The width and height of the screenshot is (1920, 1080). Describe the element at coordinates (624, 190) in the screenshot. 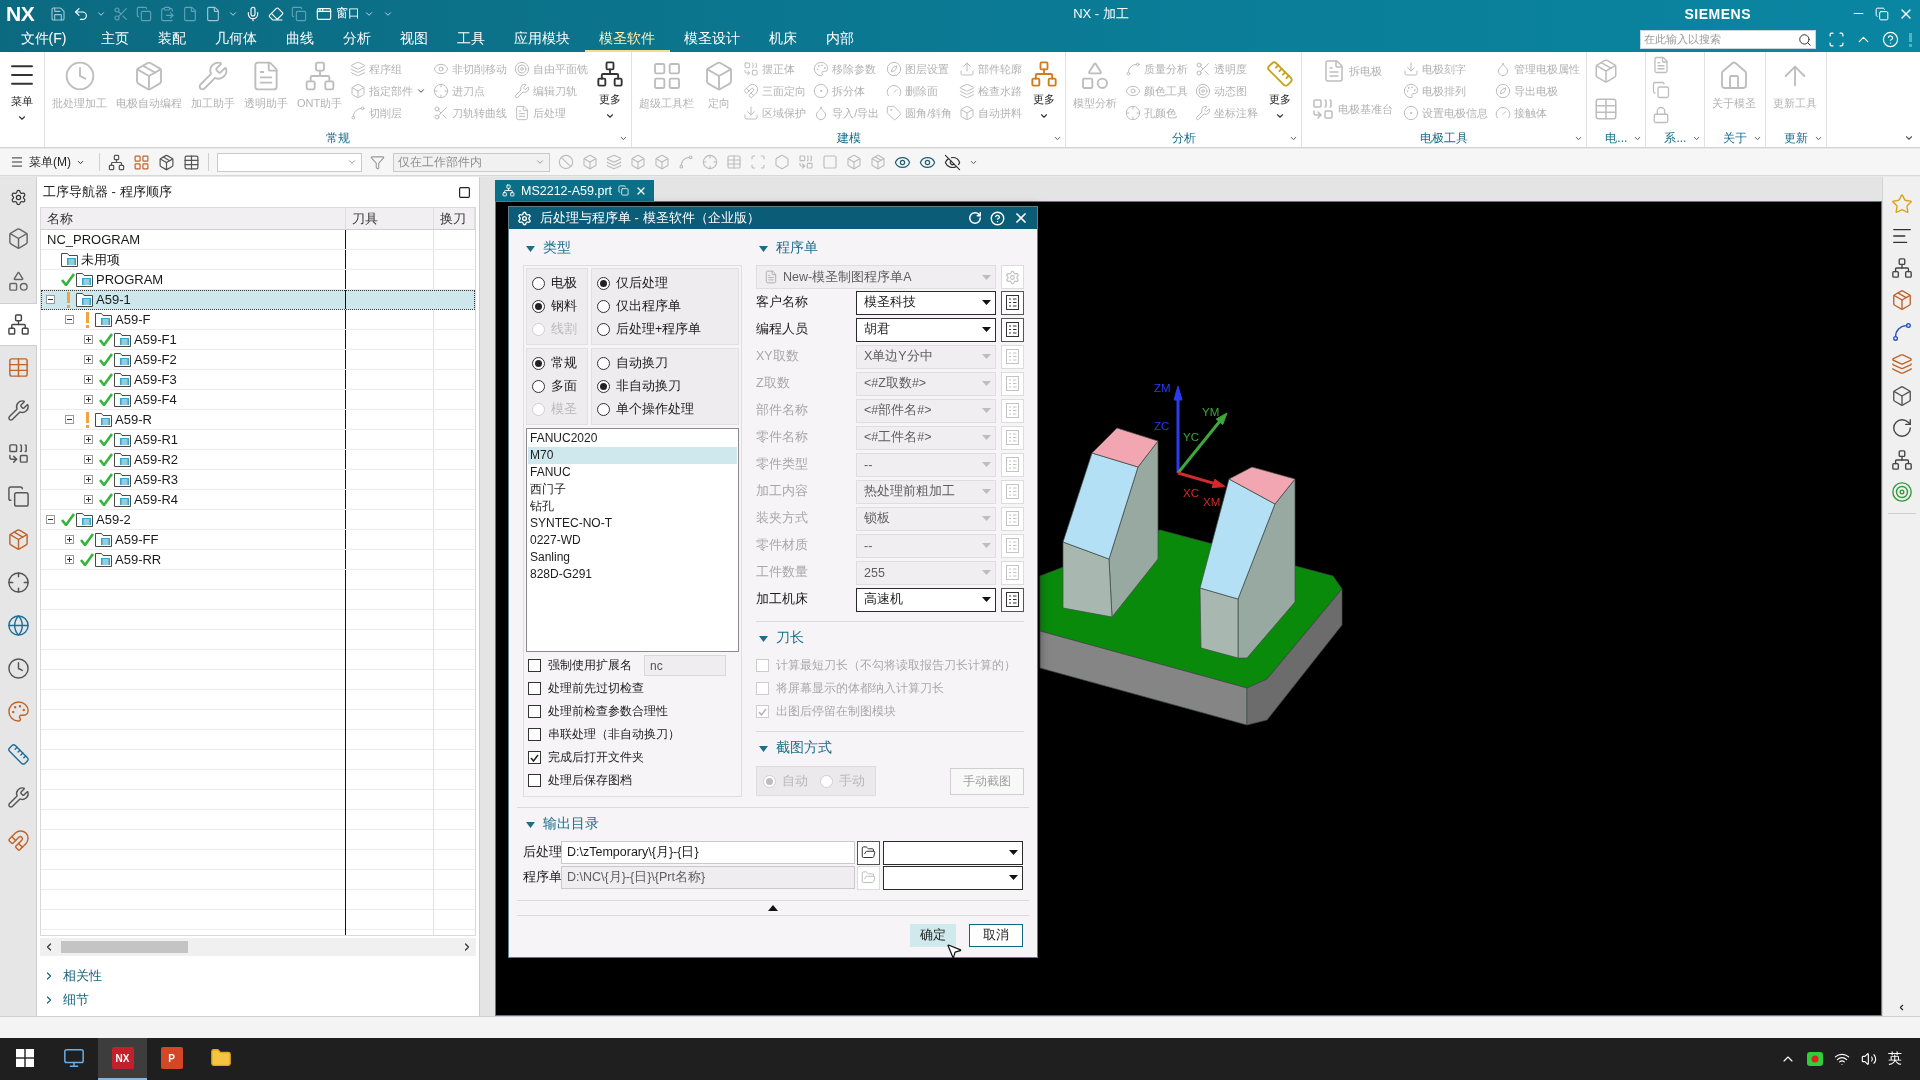

I see `copy-icon` at that location.